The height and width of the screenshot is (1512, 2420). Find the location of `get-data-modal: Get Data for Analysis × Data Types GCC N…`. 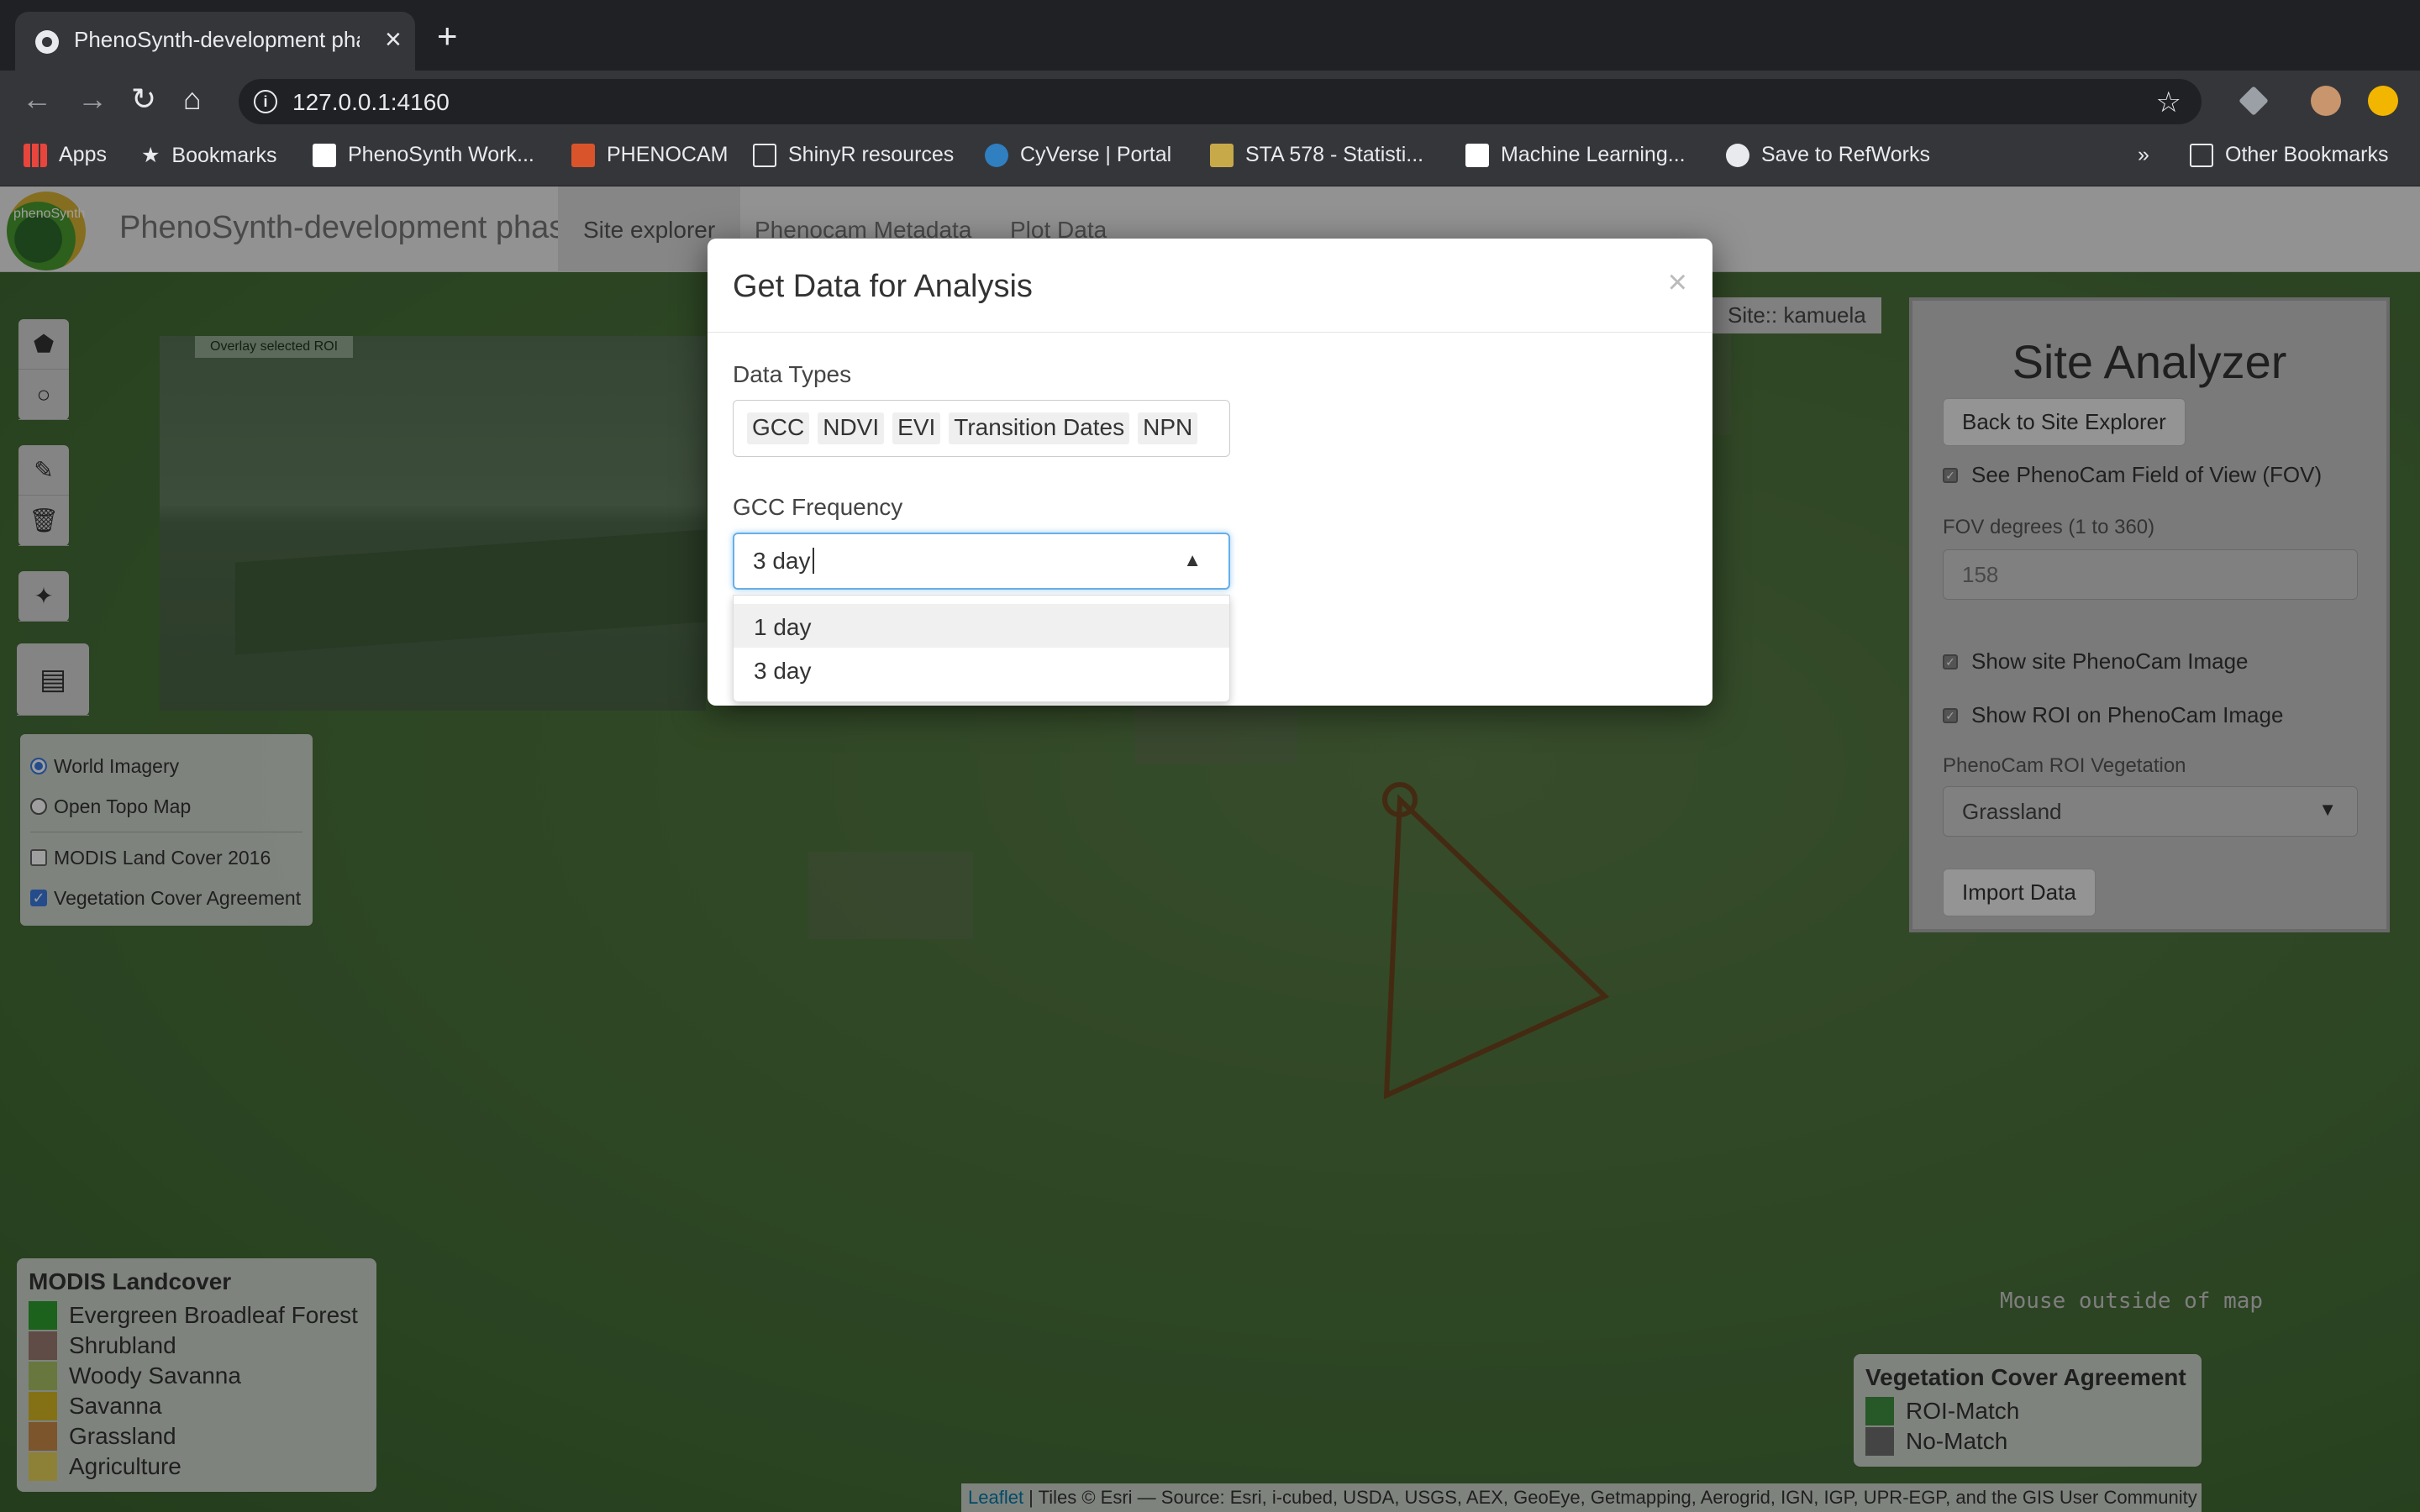

get-data-modal: Get Data for Analysis × Data Types GCC N… is located at coordinates (1210, 472).